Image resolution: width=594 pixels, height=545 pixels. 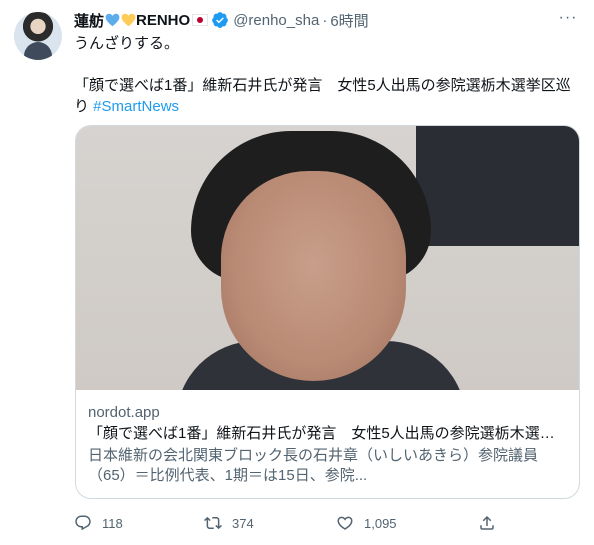 What do you see at coordinates (229, 523) in the screenshot?
I see `retweet-button: 374` at bounding box center [229, 523].